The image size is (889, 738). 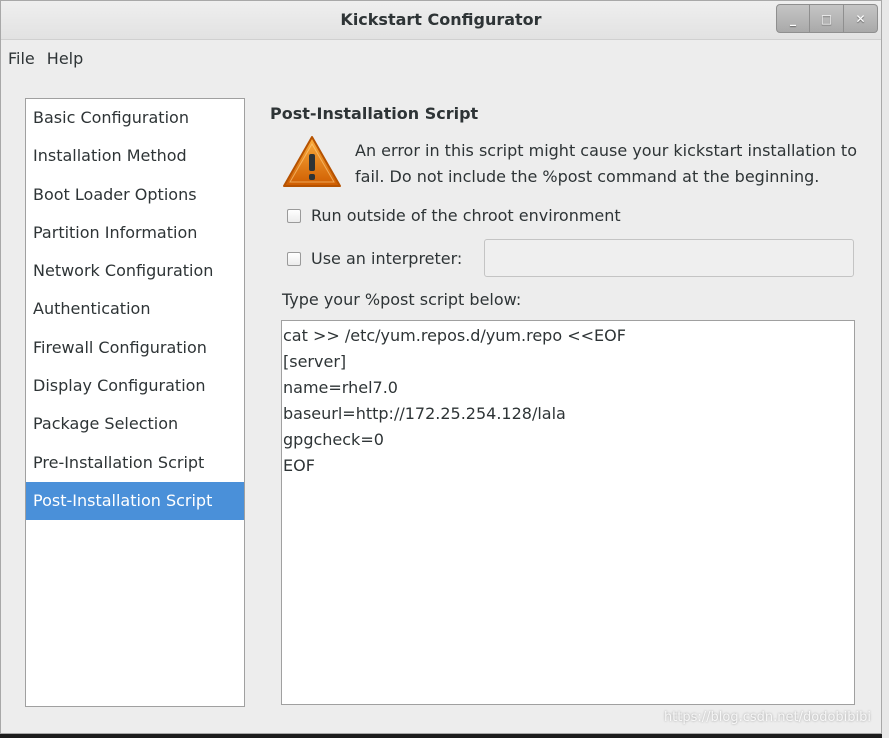 I want to click on menu-bar: File Help, so click(x=441, y=58).